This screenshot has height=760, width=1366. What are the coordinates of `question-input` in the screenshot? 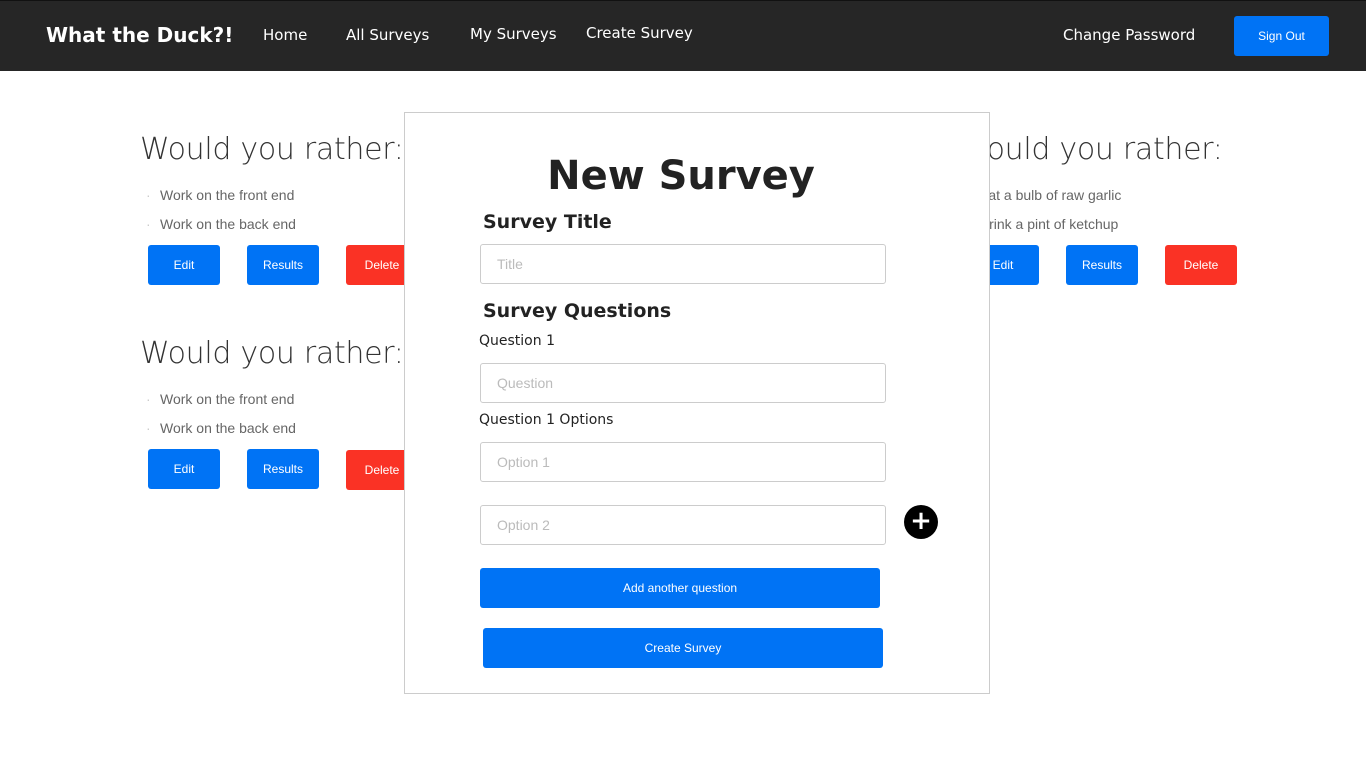 It's located at (683, 383).